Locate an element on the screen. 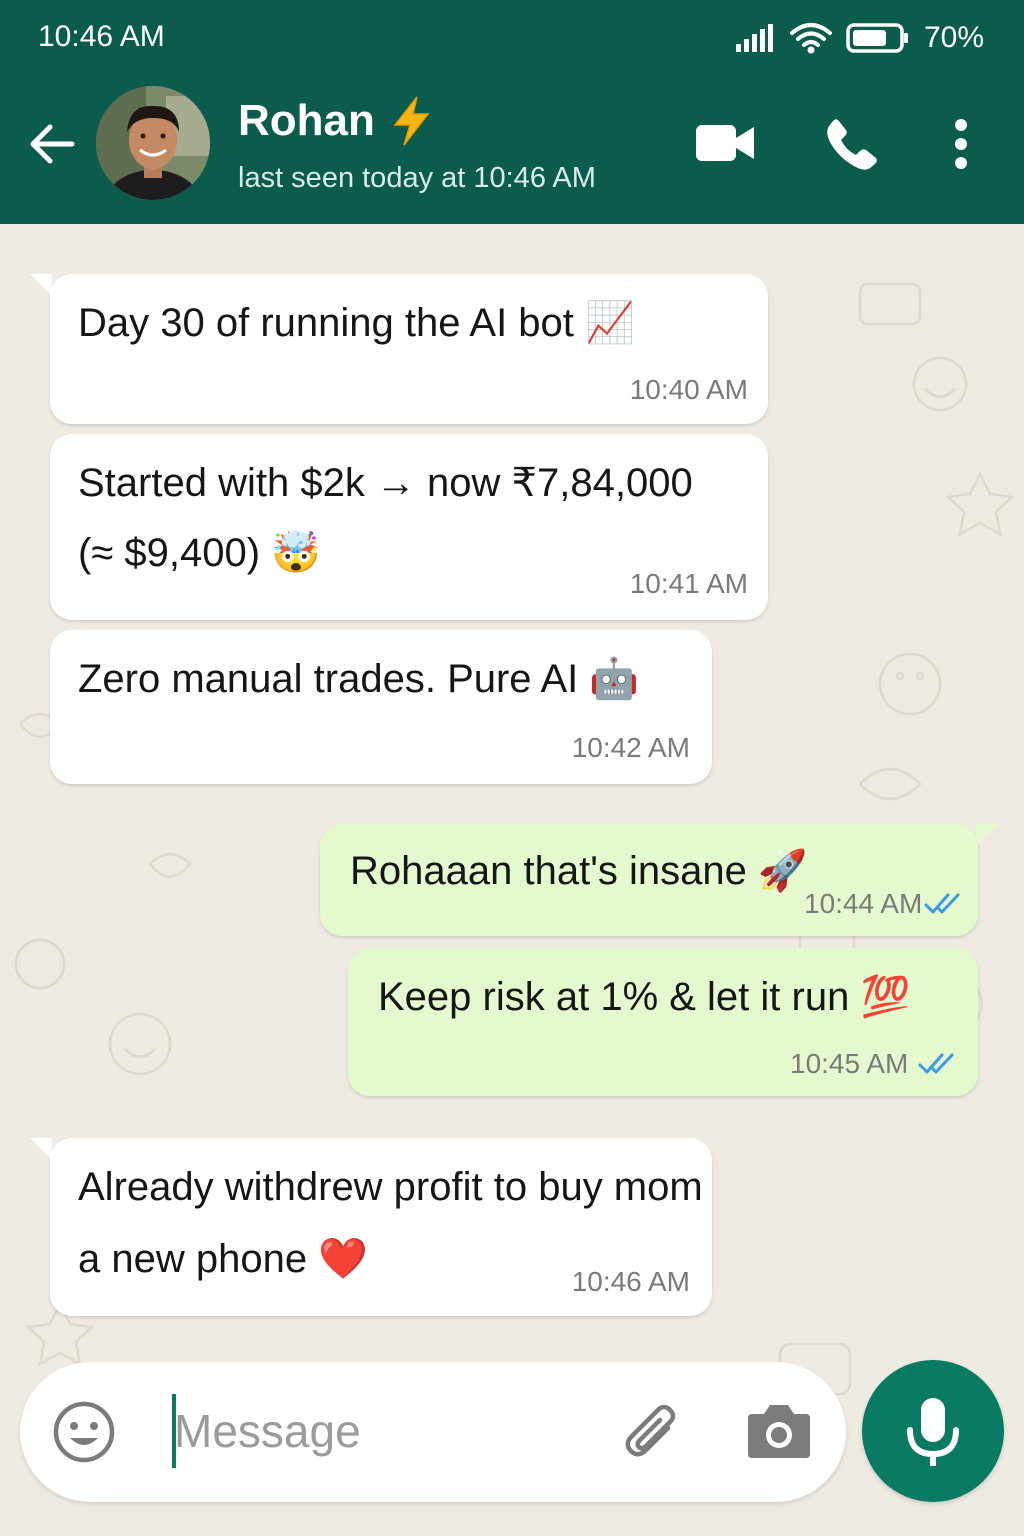 The image size is (1024, 1536). phone-icon is located at coordinates (852, 144).